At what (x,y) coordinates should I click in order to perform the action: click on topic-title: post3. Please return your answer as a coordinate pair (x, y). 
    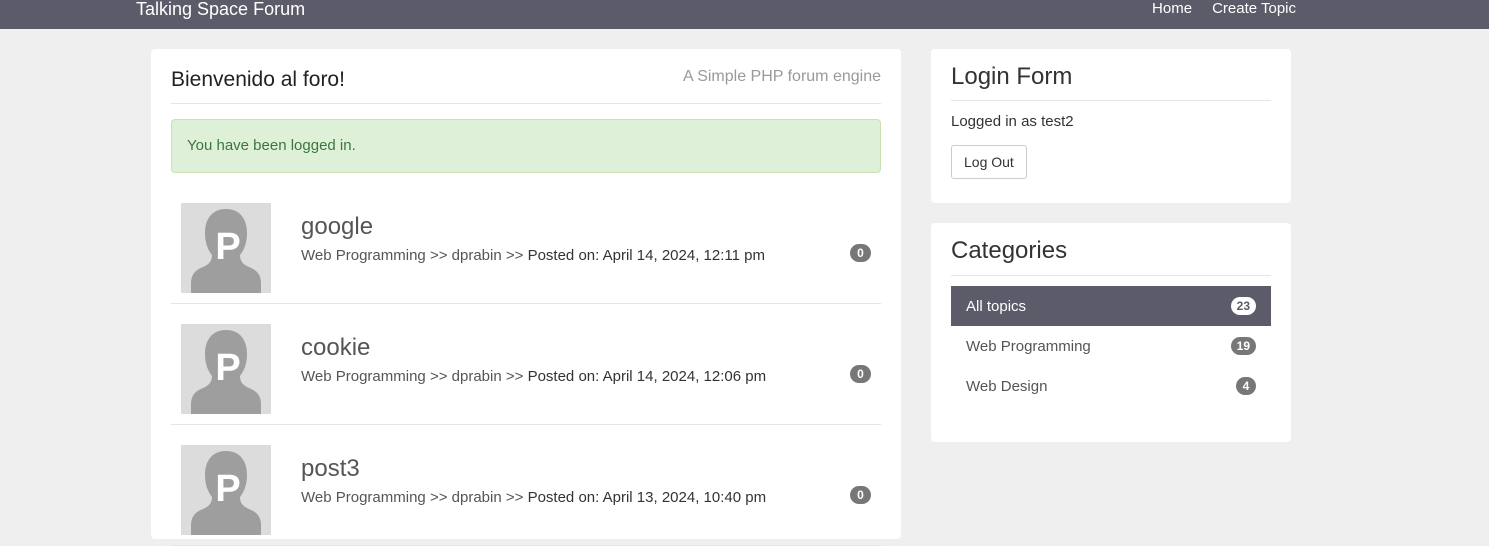
    Looking at the image, I should click on (330, 469).